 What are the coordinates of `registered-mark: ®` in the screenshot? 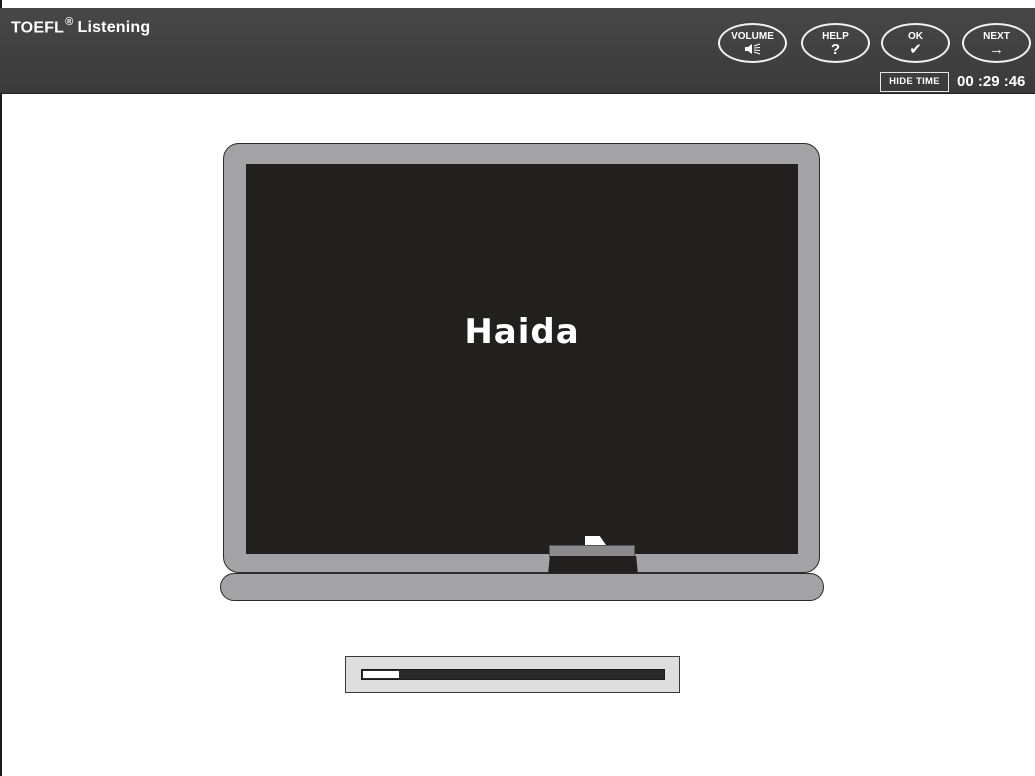 It's located at (69, 22).